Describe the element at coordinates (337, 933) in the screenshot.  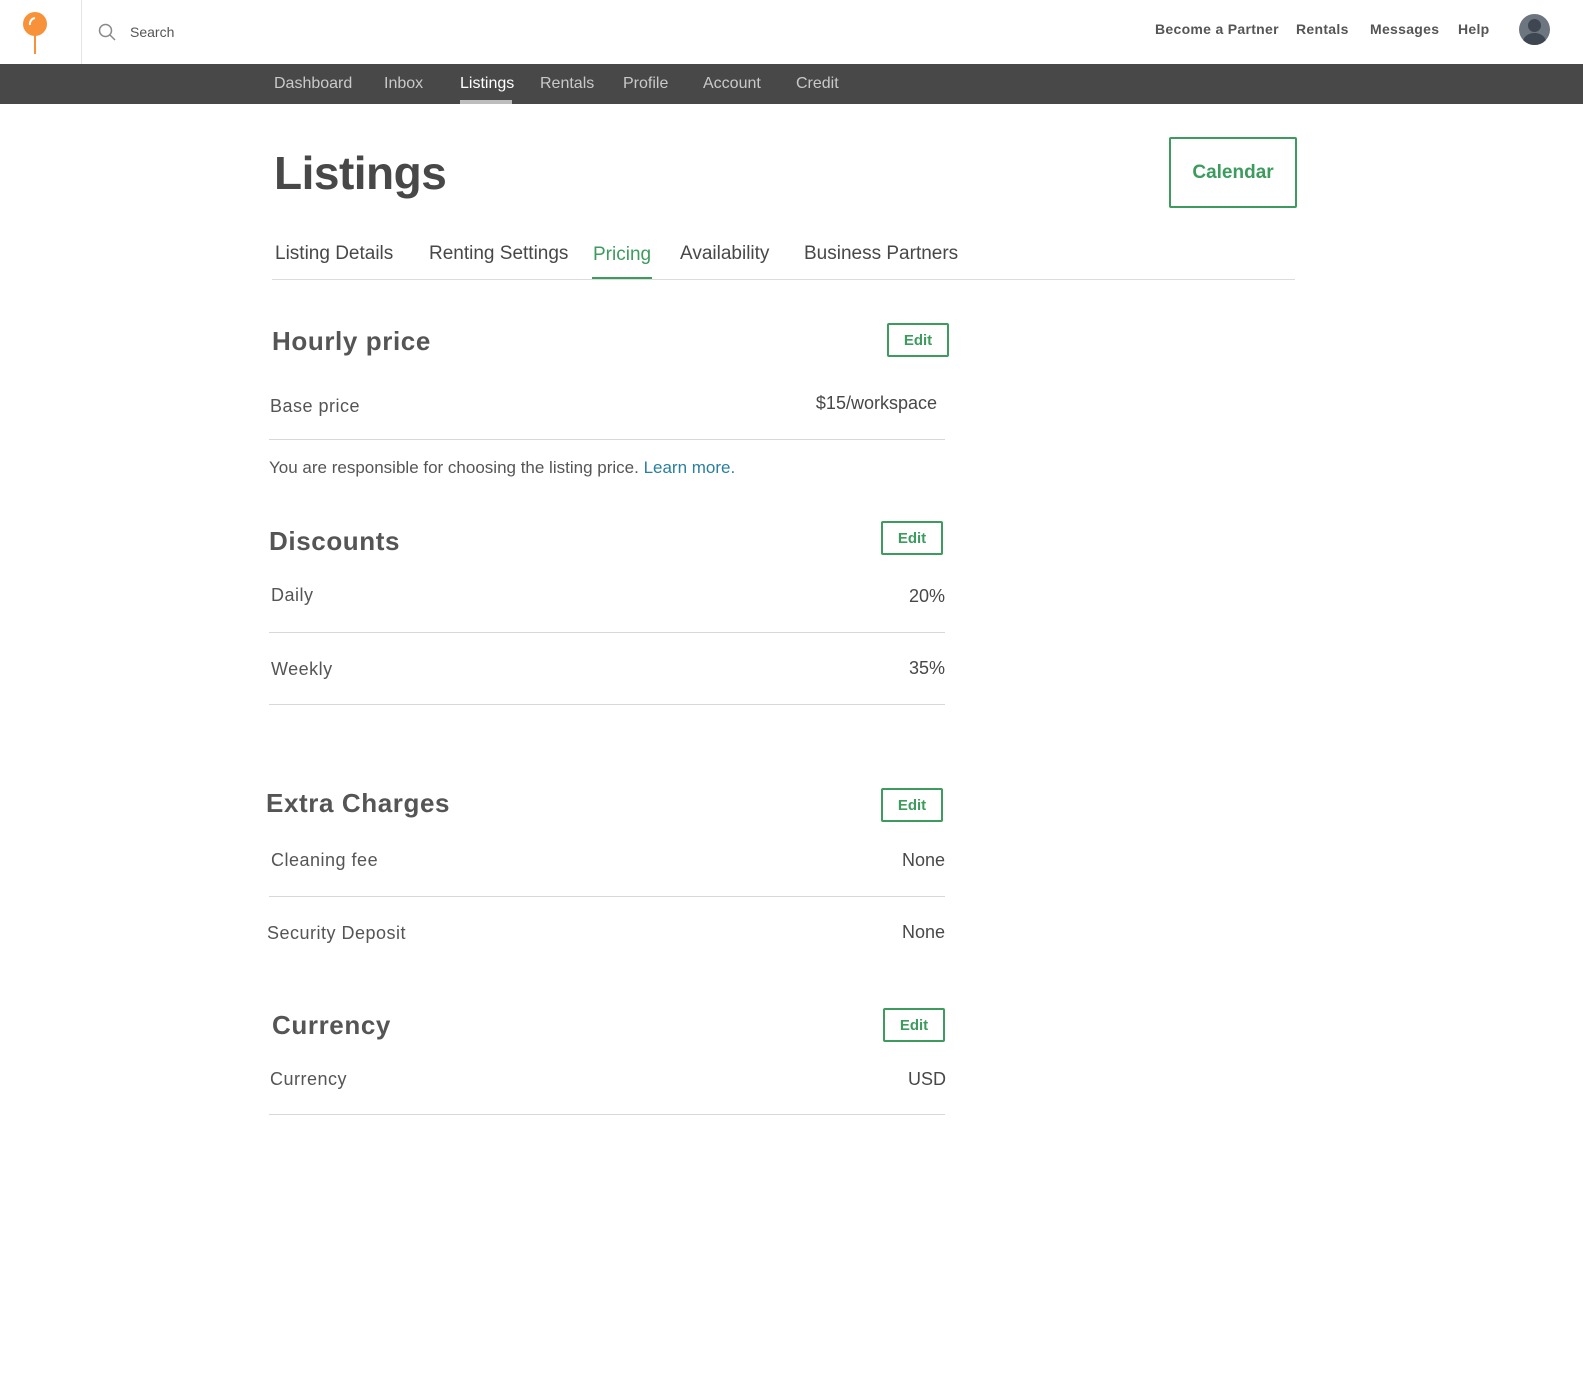
I see `security-deposit-label: Security Deposit` at that location.